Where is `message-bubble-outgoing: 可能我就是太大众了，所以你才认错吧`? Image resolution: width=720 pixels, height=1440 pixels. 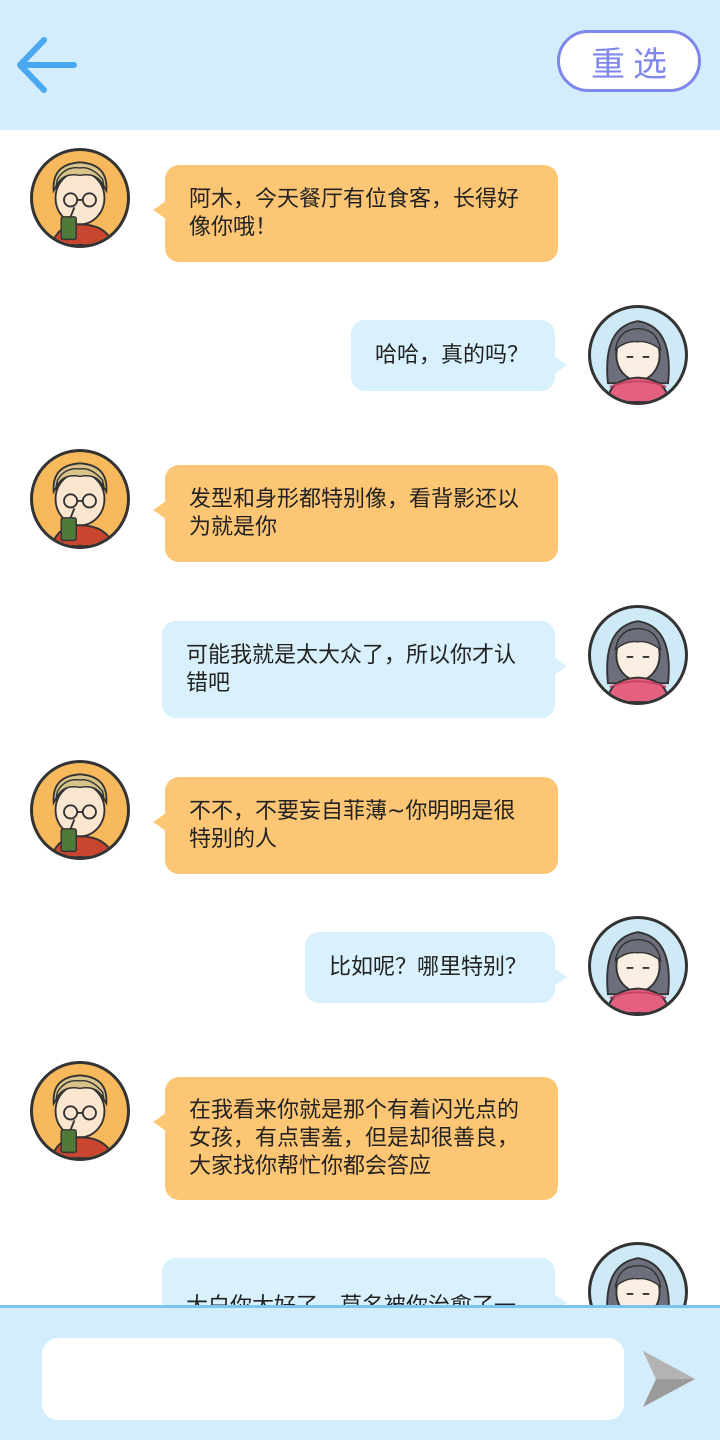
message-bubble-outgoing: 可能我就是太大众了，所以你才认错吧 is located at coordinates (364, 669).